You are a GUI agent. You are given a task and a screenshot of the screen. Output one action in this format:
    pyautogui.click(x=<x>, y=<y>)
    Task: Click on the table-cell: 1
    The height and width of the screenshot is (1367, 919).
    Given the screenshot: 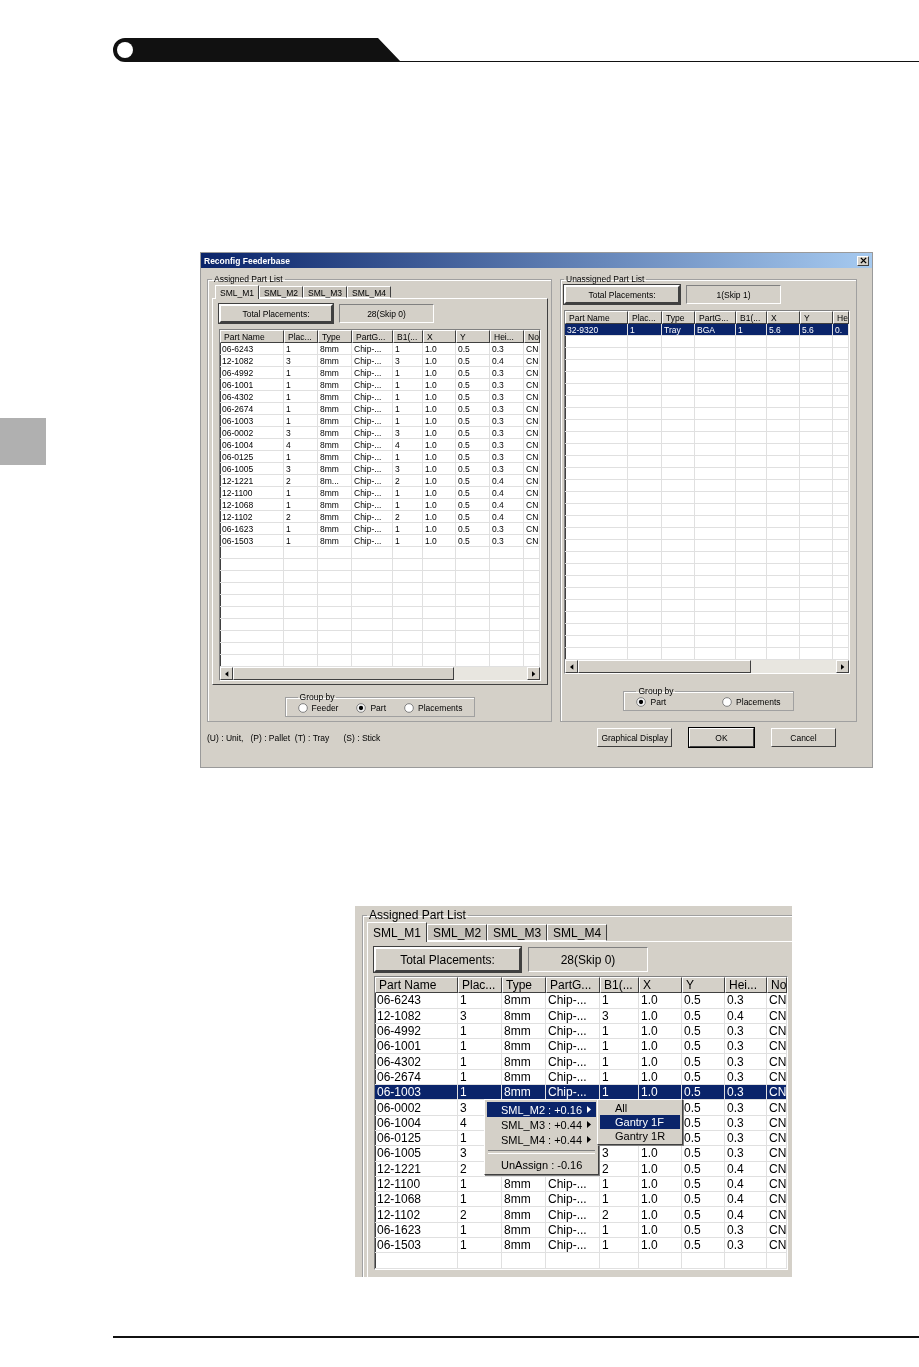 What is the action you would take?
    pyautogui.click(x=301, y=409)
    